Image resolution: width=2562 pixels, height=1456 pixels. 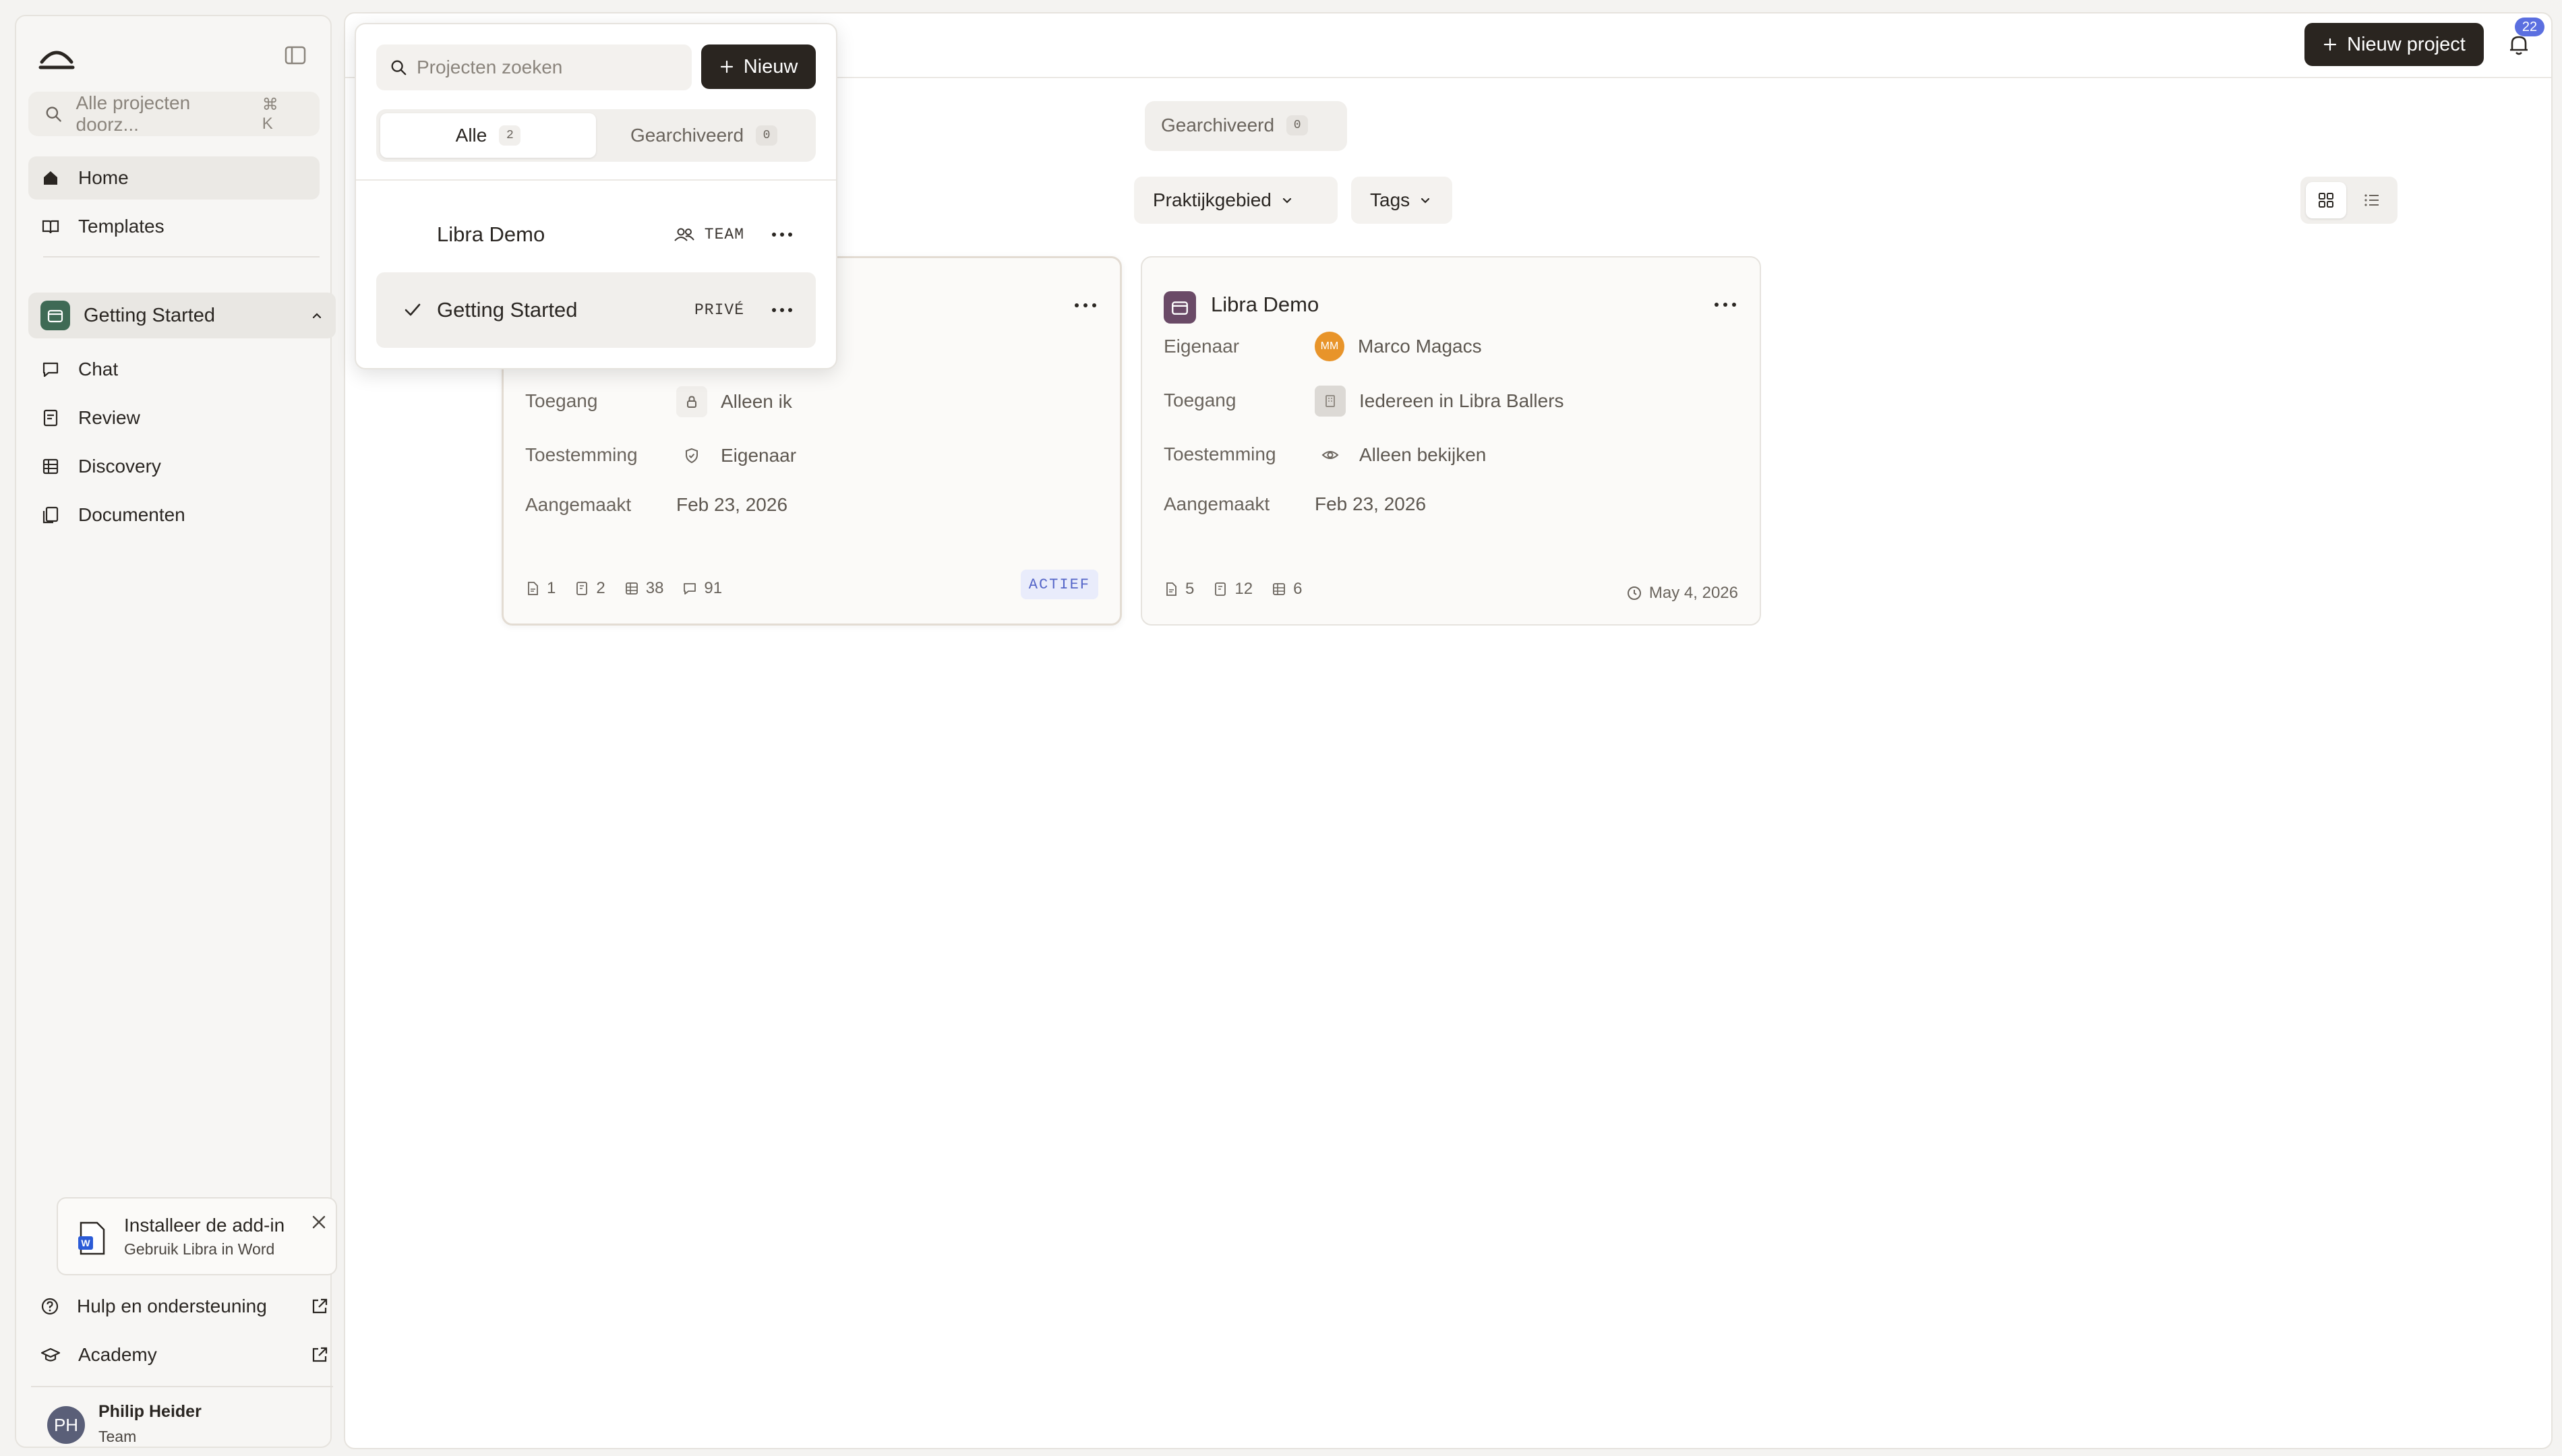 I want to click on shield-check-icon, so click(x=691, y=455).